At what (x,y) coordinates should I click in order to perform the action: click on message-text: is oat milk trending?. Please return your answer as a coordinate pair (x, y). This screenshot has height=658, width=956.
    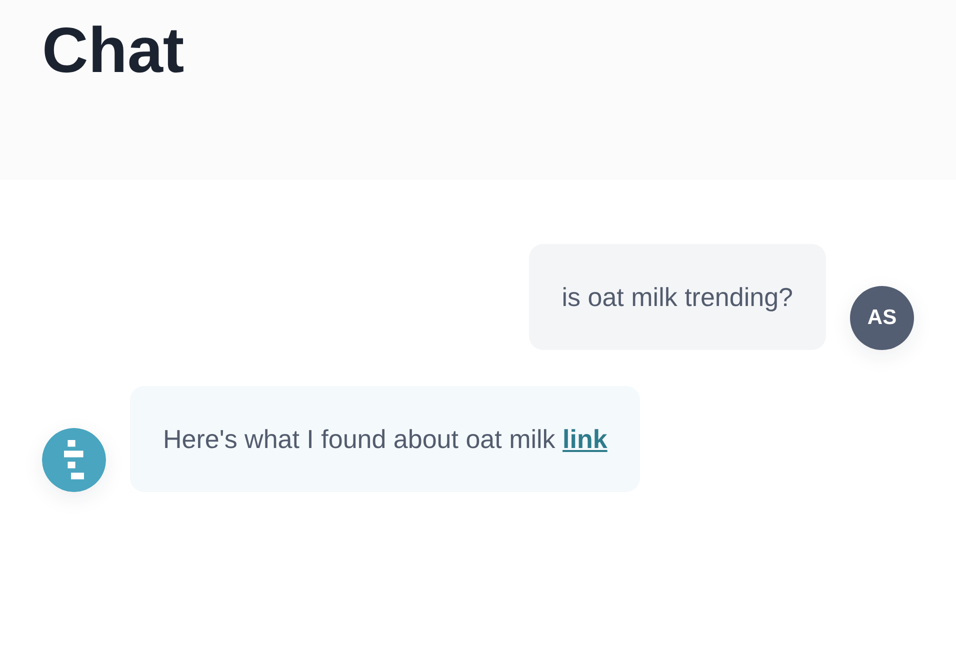
    Looking at the image, I should click on (677, 297).